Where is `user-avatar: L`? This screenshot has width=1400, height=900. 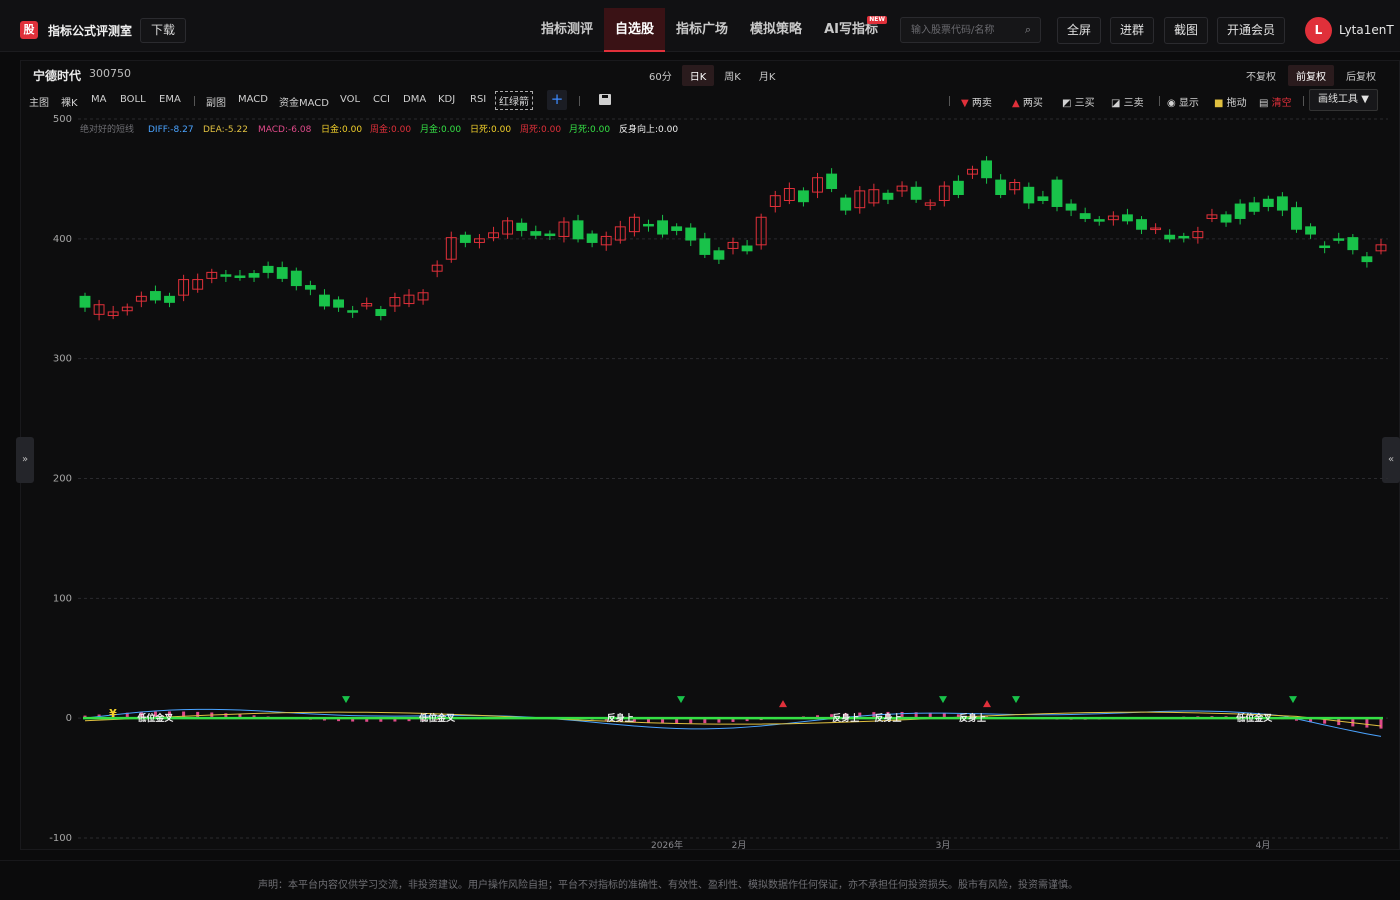 user-avatar: L is located at coordinates (1318, 30).